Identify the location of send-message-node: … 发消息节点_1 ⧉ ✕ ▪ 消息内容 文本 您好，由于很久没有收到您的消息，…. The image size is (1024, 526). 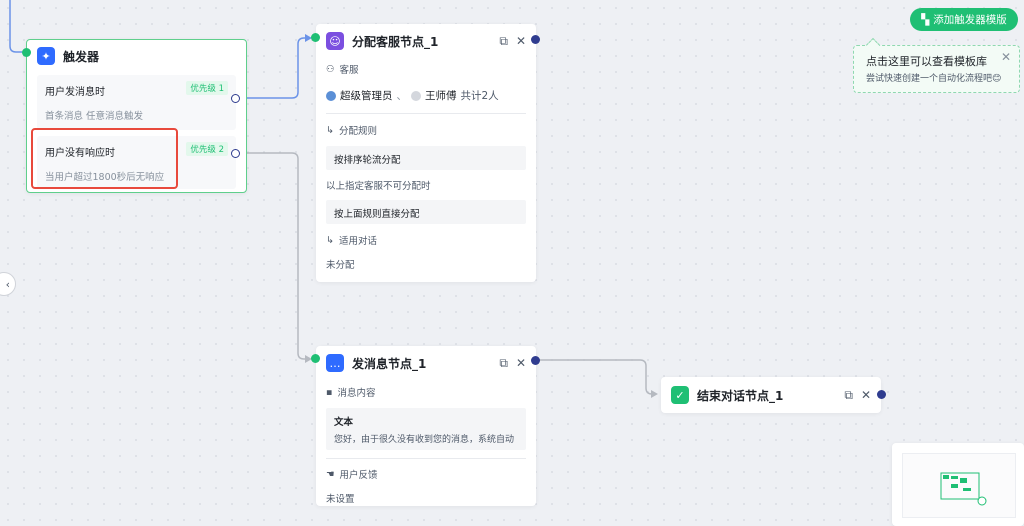
(426, 426).